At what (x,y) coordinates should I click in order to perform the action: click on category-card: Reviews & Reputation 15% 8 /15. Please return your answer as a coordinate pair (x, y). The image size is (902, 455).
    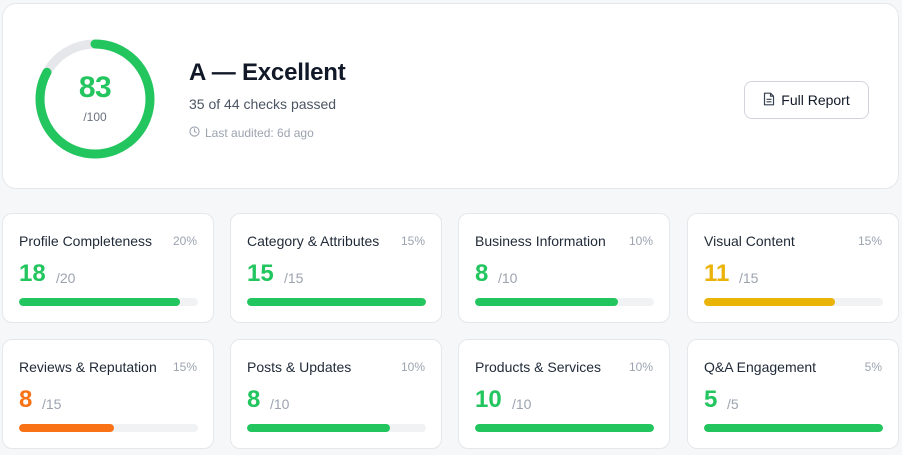
    Looking at the image, I should click on (108, 394).